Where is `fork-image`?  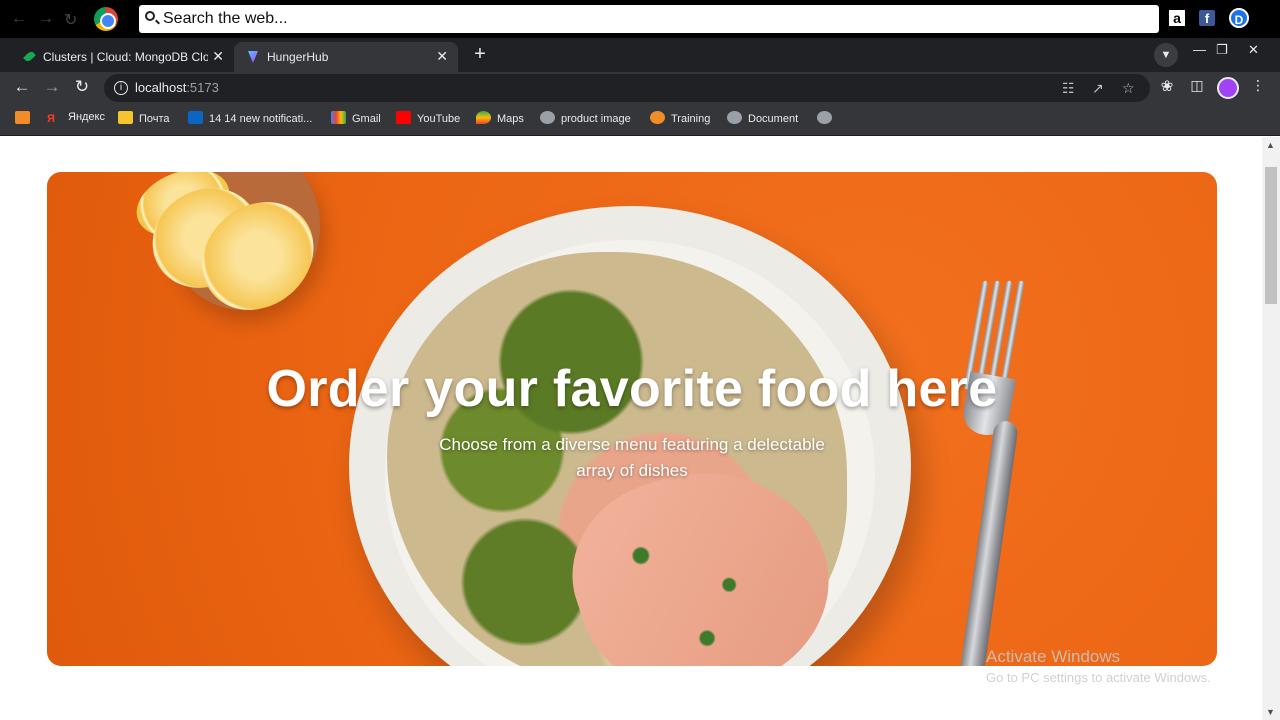
fork-image is located at coordinates (992, 473).